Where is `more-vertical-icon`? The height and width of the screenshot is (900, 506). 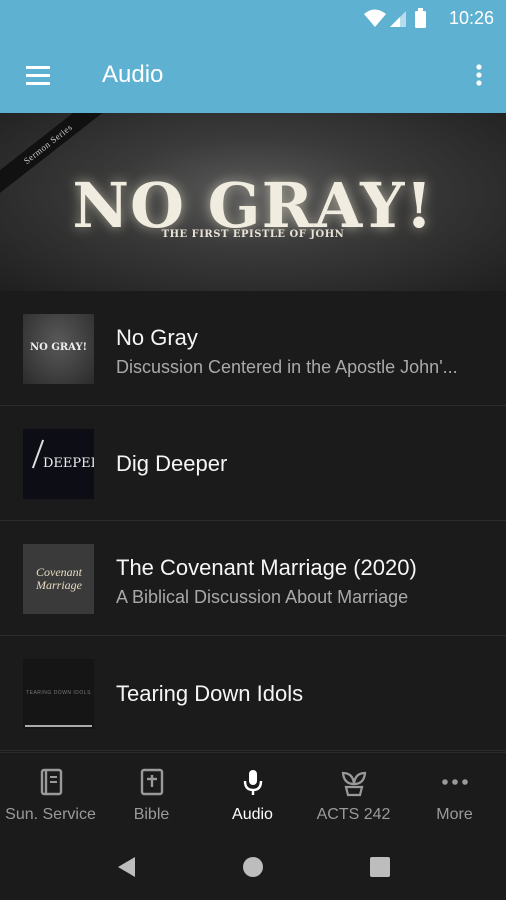 more-vertical-icon is located at coordinates (479, 75).